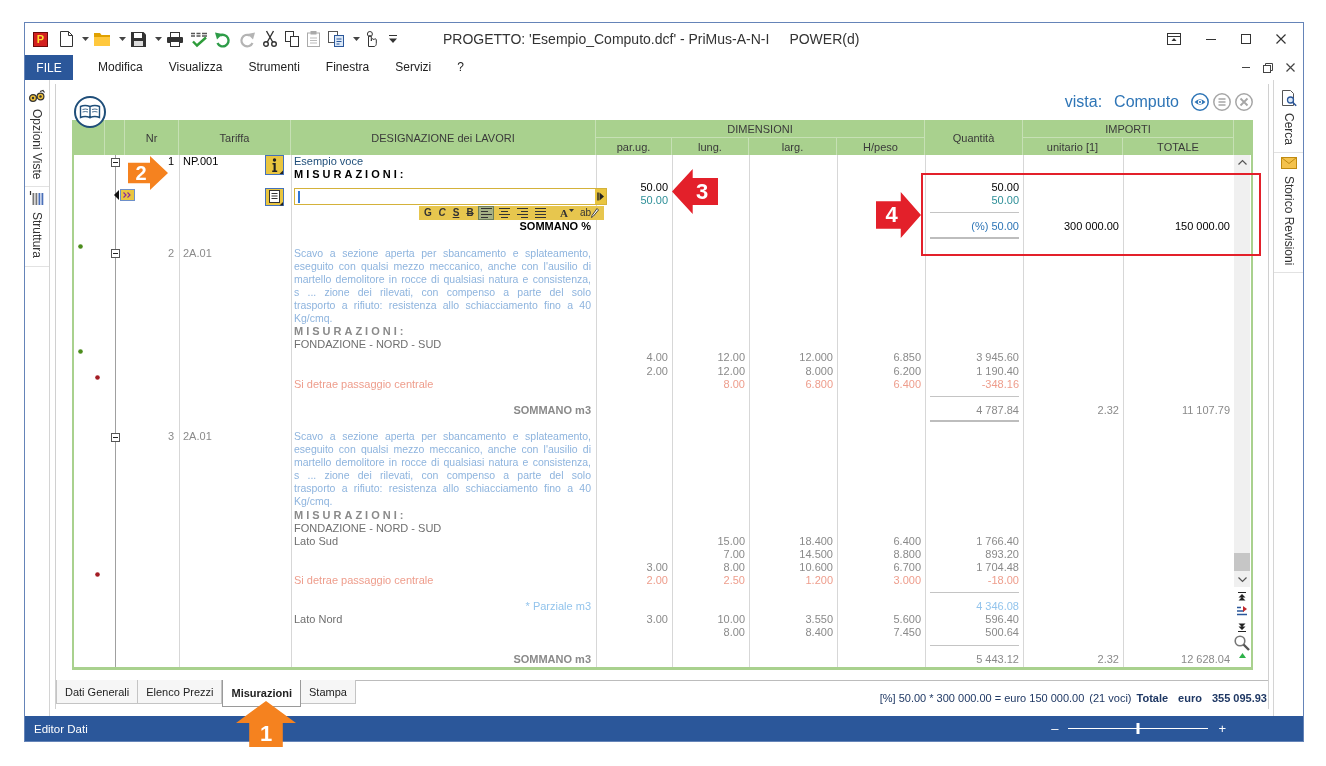  Describe the element at coordinates (710, 146) in the screenshot. I see `column-header: lung.` at that location.